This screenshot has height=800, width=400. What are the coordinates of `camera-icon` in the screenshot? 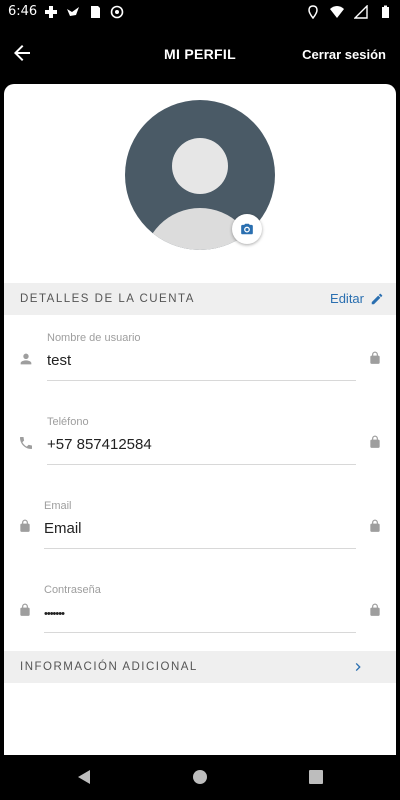 It's located at (247, 229).